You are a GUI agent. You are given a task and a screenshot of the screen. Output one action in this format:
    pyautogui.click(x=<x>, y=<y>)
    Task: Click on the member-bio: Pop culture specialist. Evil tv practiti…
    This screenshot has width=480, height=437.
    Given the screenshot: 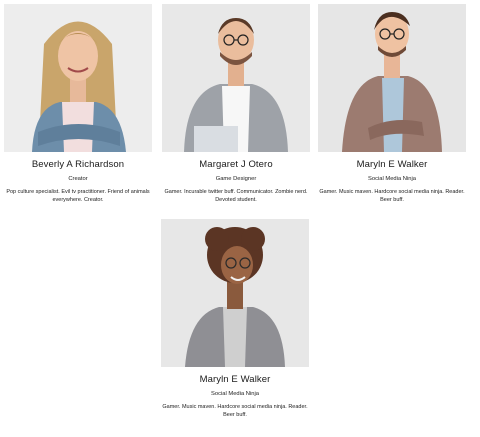 What is the action you would take?
    pyautogui.click(x=78, y=196)
    